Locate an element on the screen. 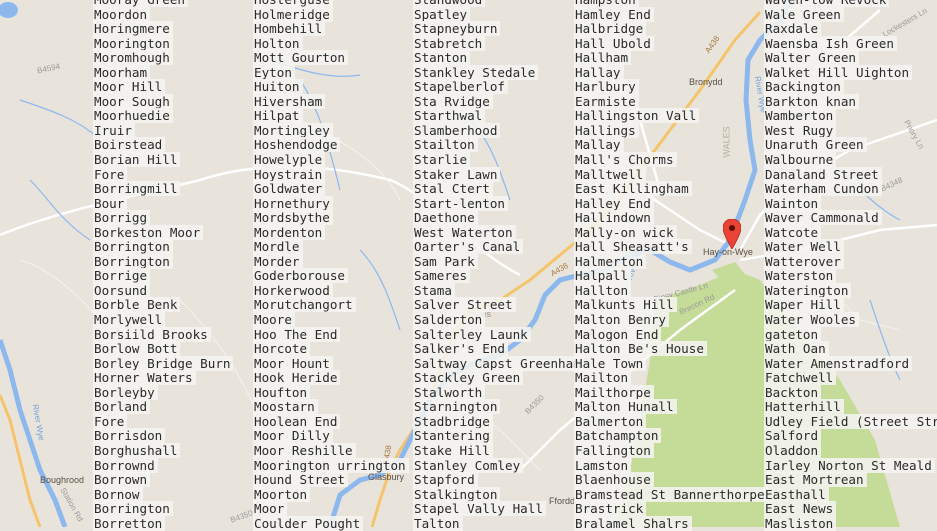 Image resolution: width=937 pixels, height=531 pixels. place-name-item: Mott Gourton is located at coordinates (331, 58).